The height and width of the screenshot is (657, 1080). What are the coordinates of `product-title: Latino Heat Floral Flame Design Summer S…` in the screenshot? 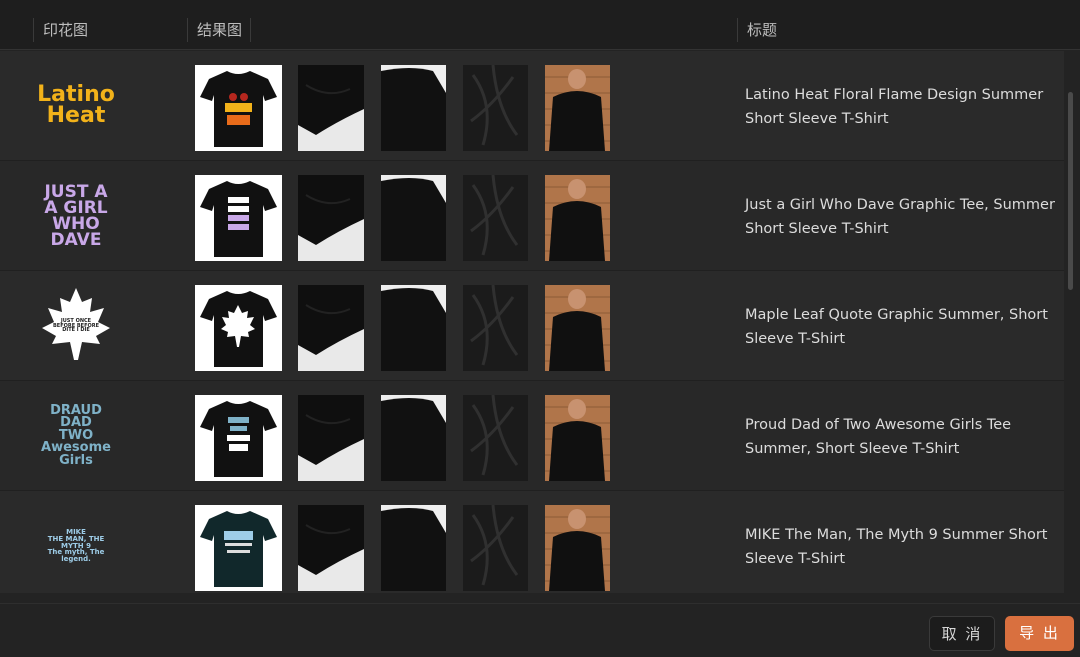 It's located at (894, 107).